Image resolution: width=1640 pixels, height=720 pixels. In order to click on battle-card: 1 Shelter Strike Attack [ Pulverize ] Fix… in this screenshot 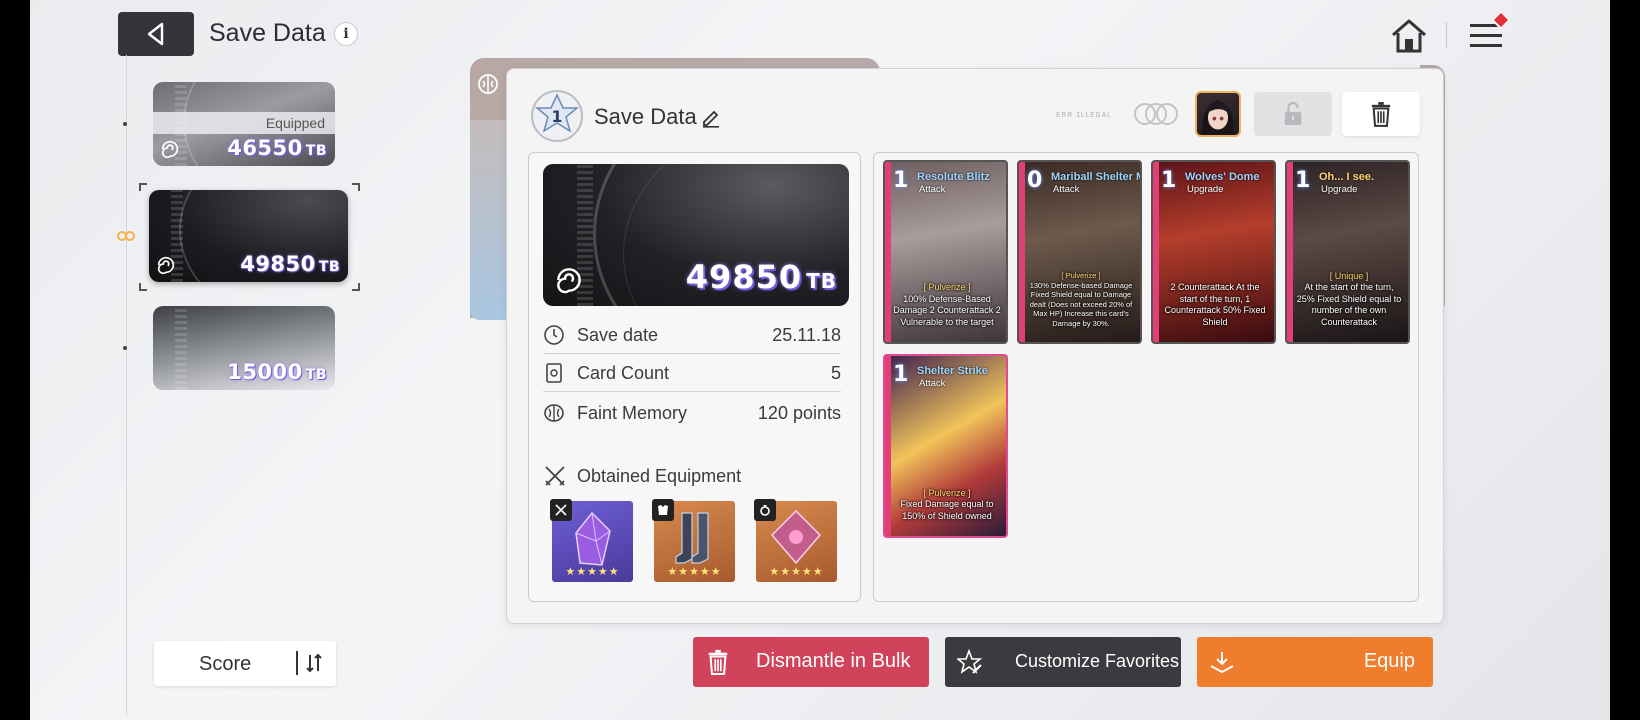, I will do `click(945, 446)`.